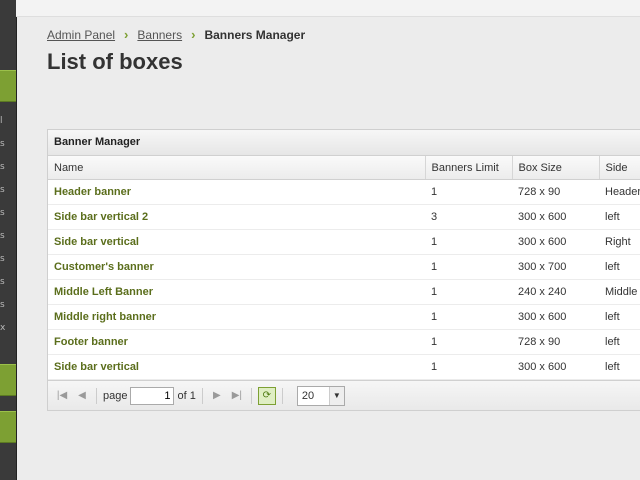  Describe the element at coordinates (320, 395) in the screenshot. I see `page-size-select: 20 ▼` at that location.